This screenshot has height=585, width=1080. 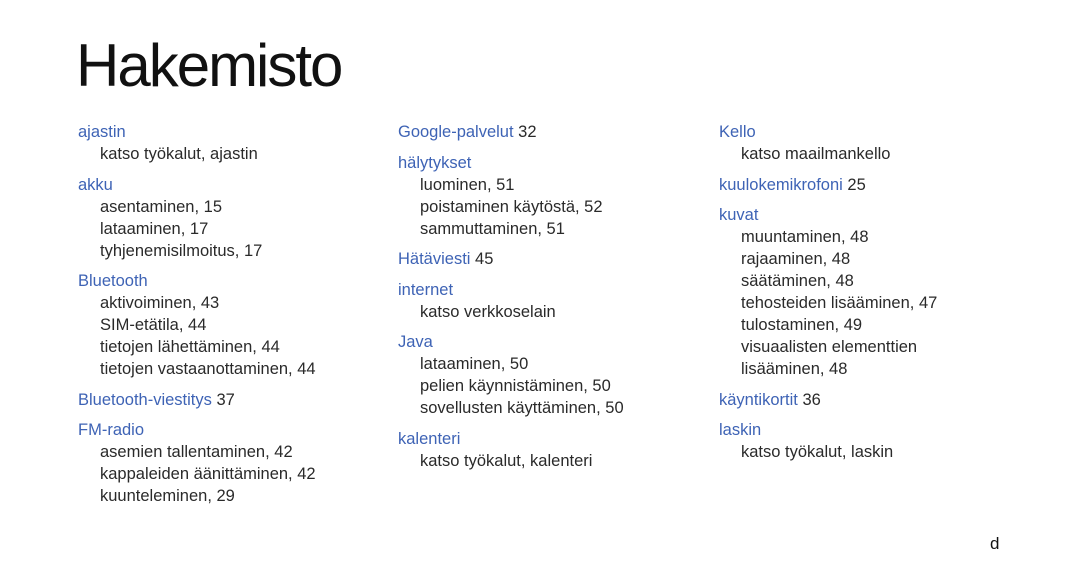 What do you see at coordinates (233, 281) in the screenshot?
I see `index-term: Bluetooth` at bounding box center [233, 281].